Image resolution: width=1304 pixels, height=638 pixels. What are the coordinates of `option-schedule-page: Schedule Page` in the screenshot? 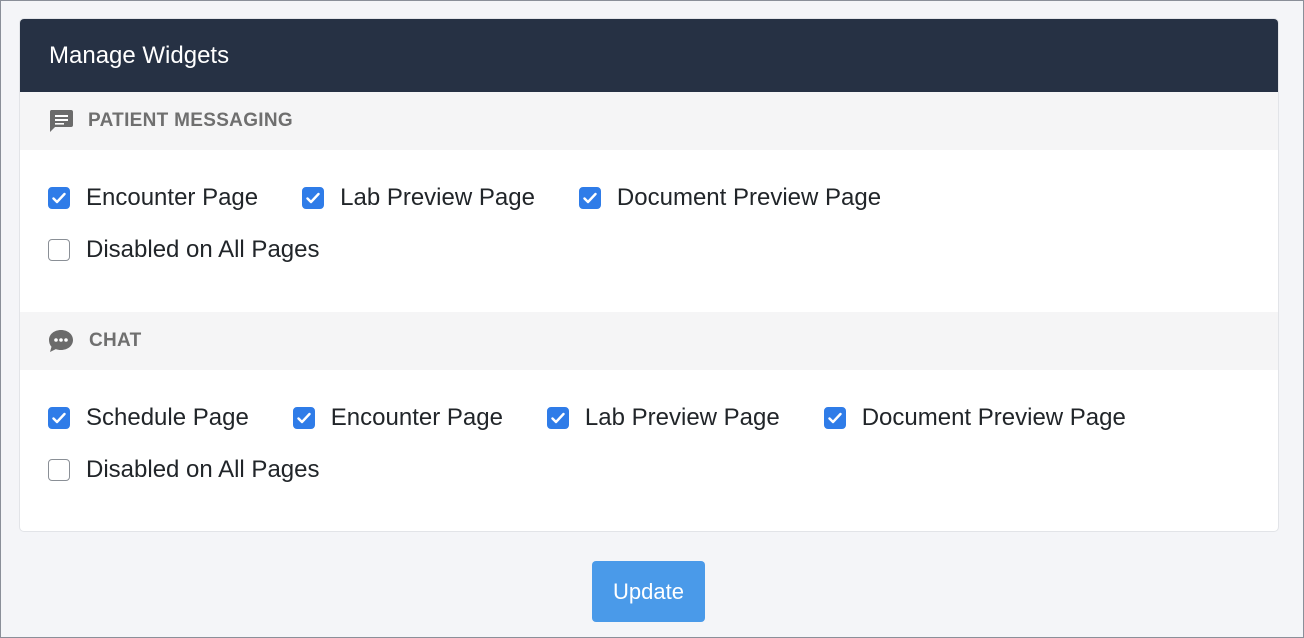 It's located at (148, 418).